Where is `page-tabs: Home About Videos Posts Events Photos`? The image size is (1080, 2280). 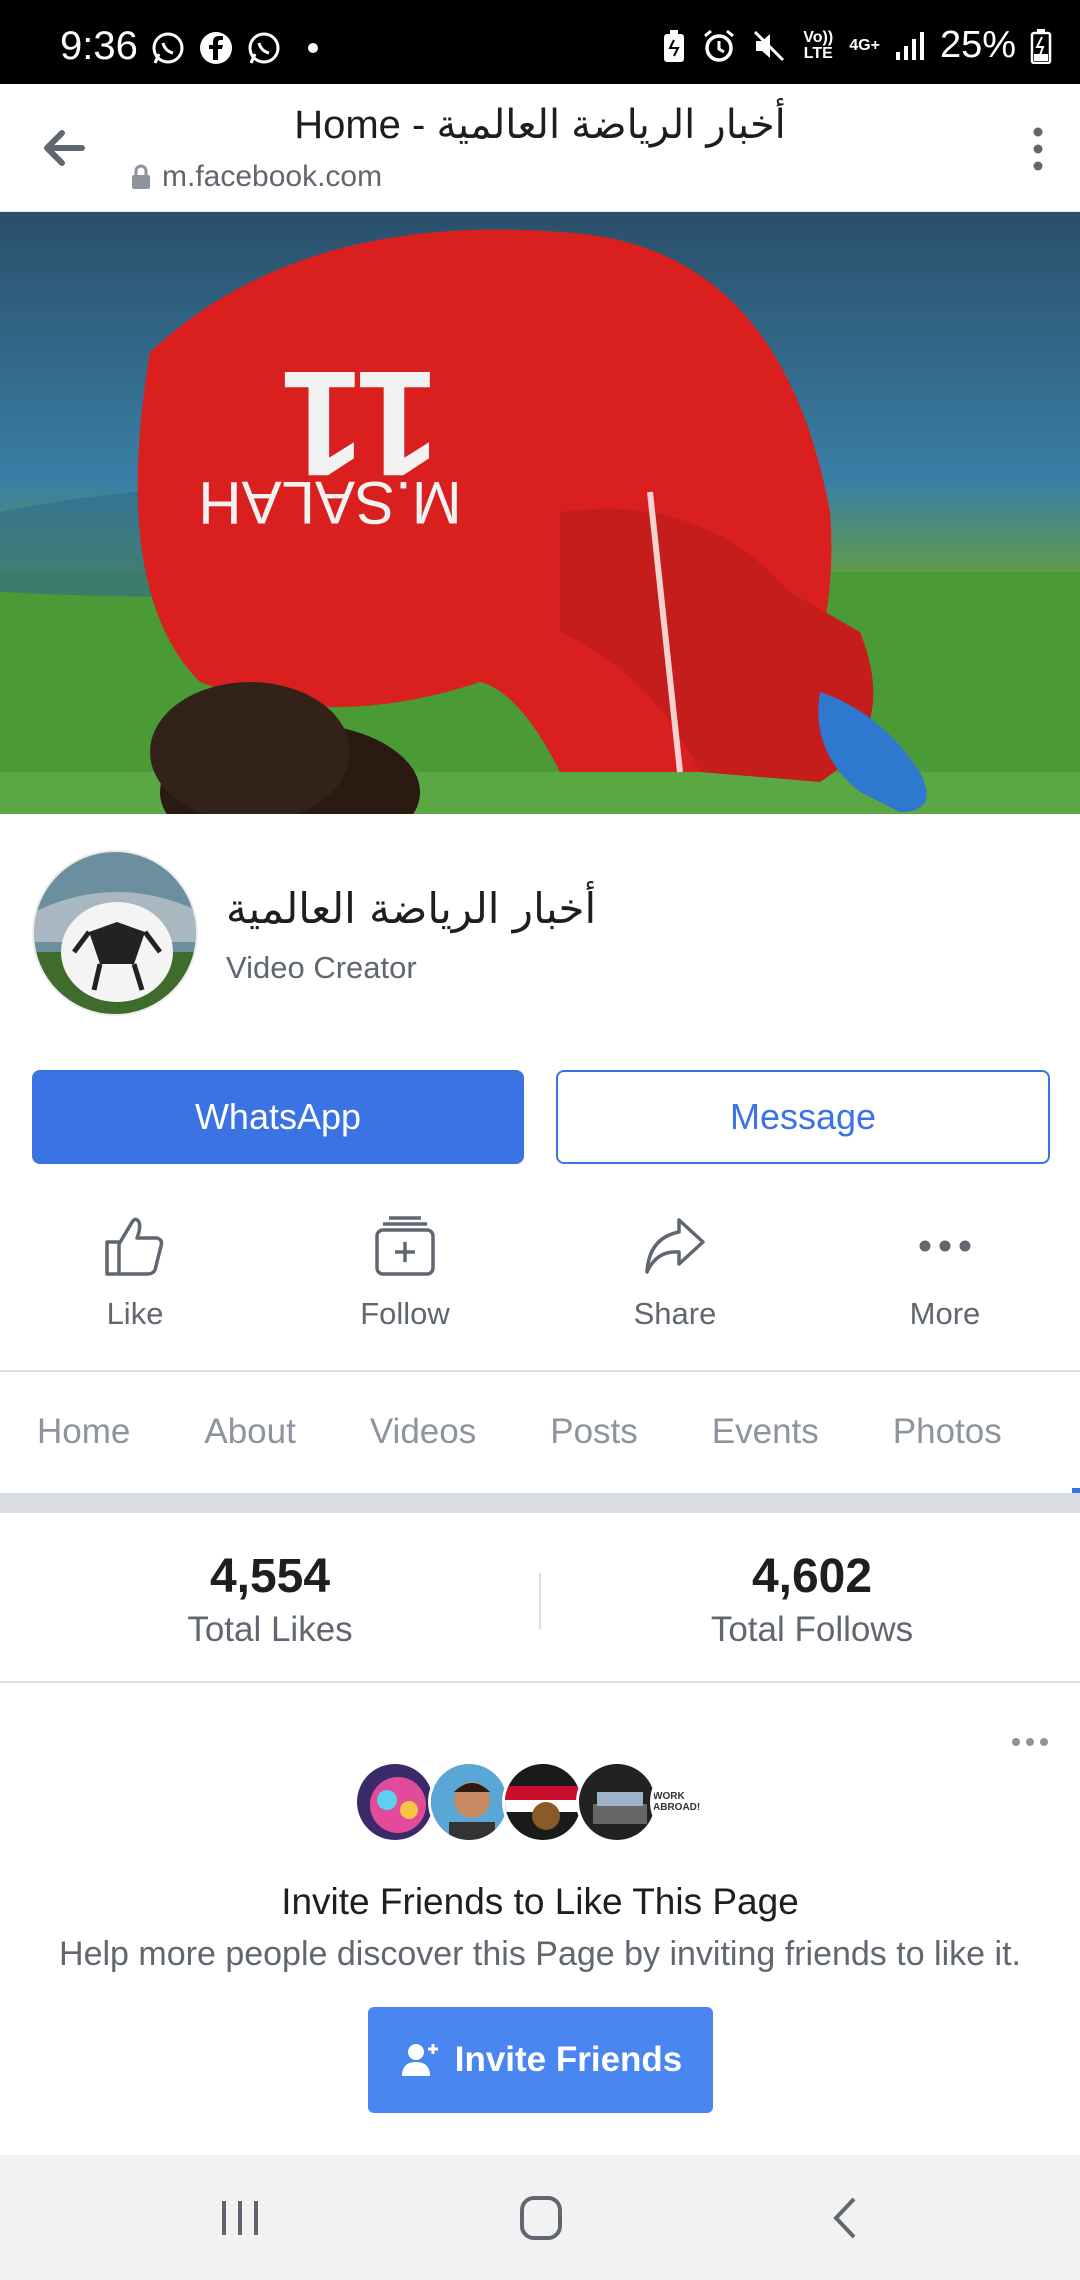
page-tabs: Home About Videos Posts Events Photos is located at coordinates (540, 1432).